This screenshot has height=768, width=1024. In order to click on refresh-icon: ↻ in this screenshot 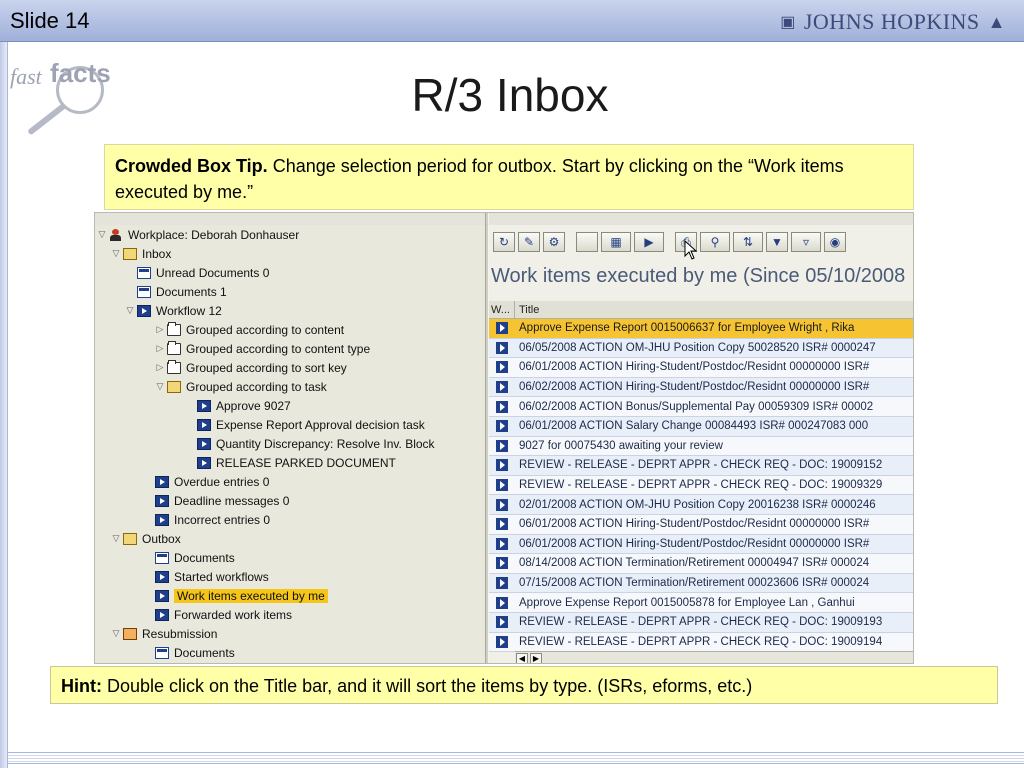, I will do `click(504, 242)`.